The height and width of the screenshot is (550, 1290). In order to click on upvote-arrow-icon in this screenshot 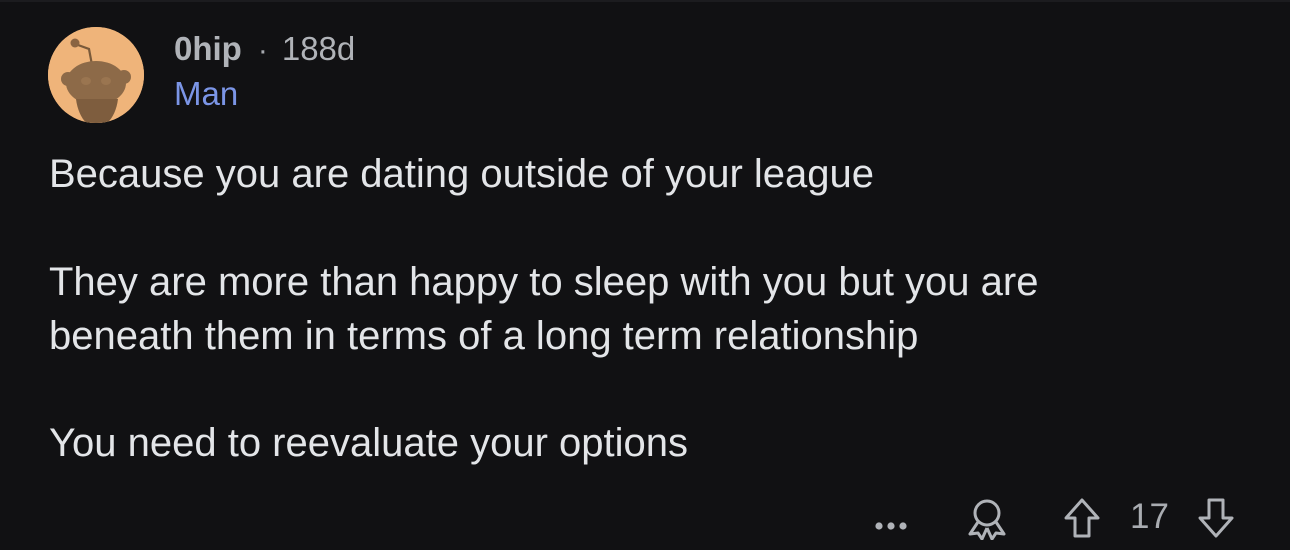, I will do `click(1082, 518)`.